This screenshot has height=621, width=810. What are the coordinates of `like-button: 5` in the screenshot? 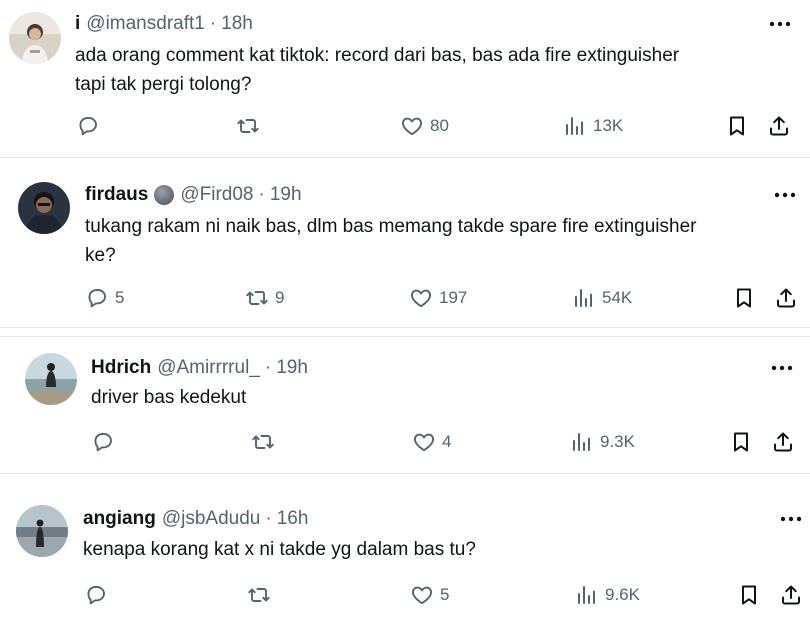 It's located at (429, 595).